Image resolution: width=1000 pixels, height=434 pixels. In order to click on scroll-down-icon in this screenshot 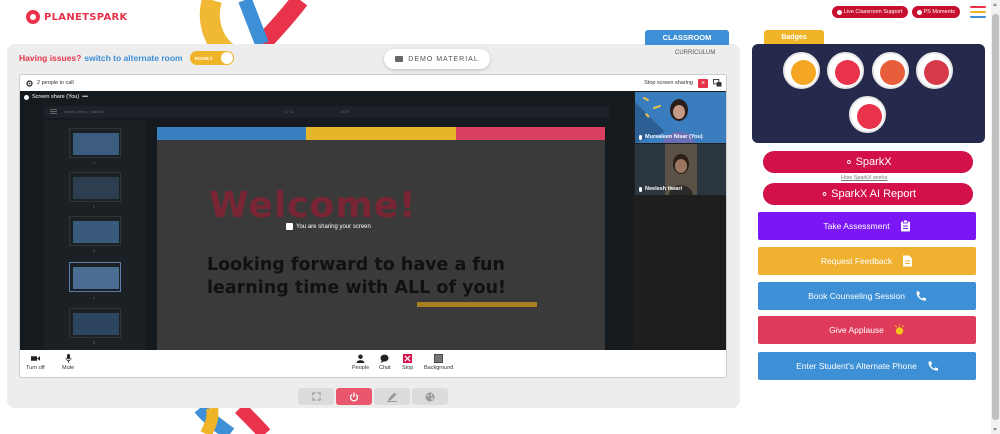, I will do `click(995, 429)`.